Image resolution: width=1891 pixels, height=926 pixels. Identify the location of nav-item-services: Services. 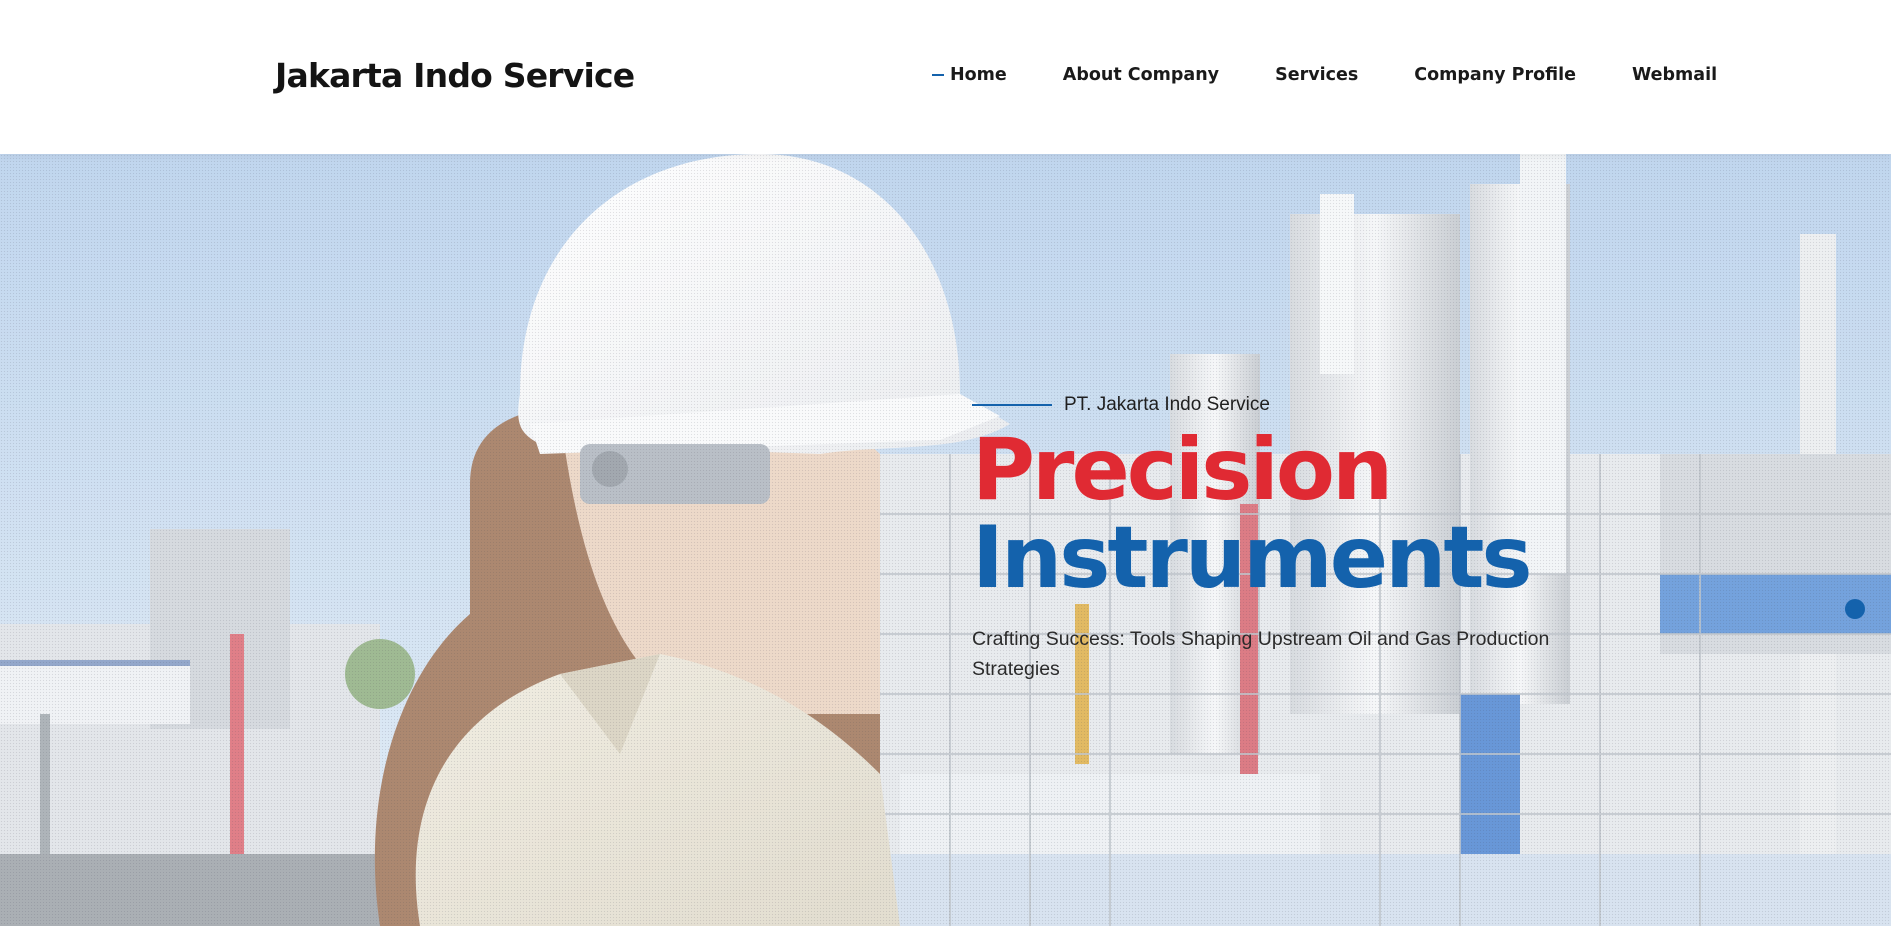
(1316, 75).